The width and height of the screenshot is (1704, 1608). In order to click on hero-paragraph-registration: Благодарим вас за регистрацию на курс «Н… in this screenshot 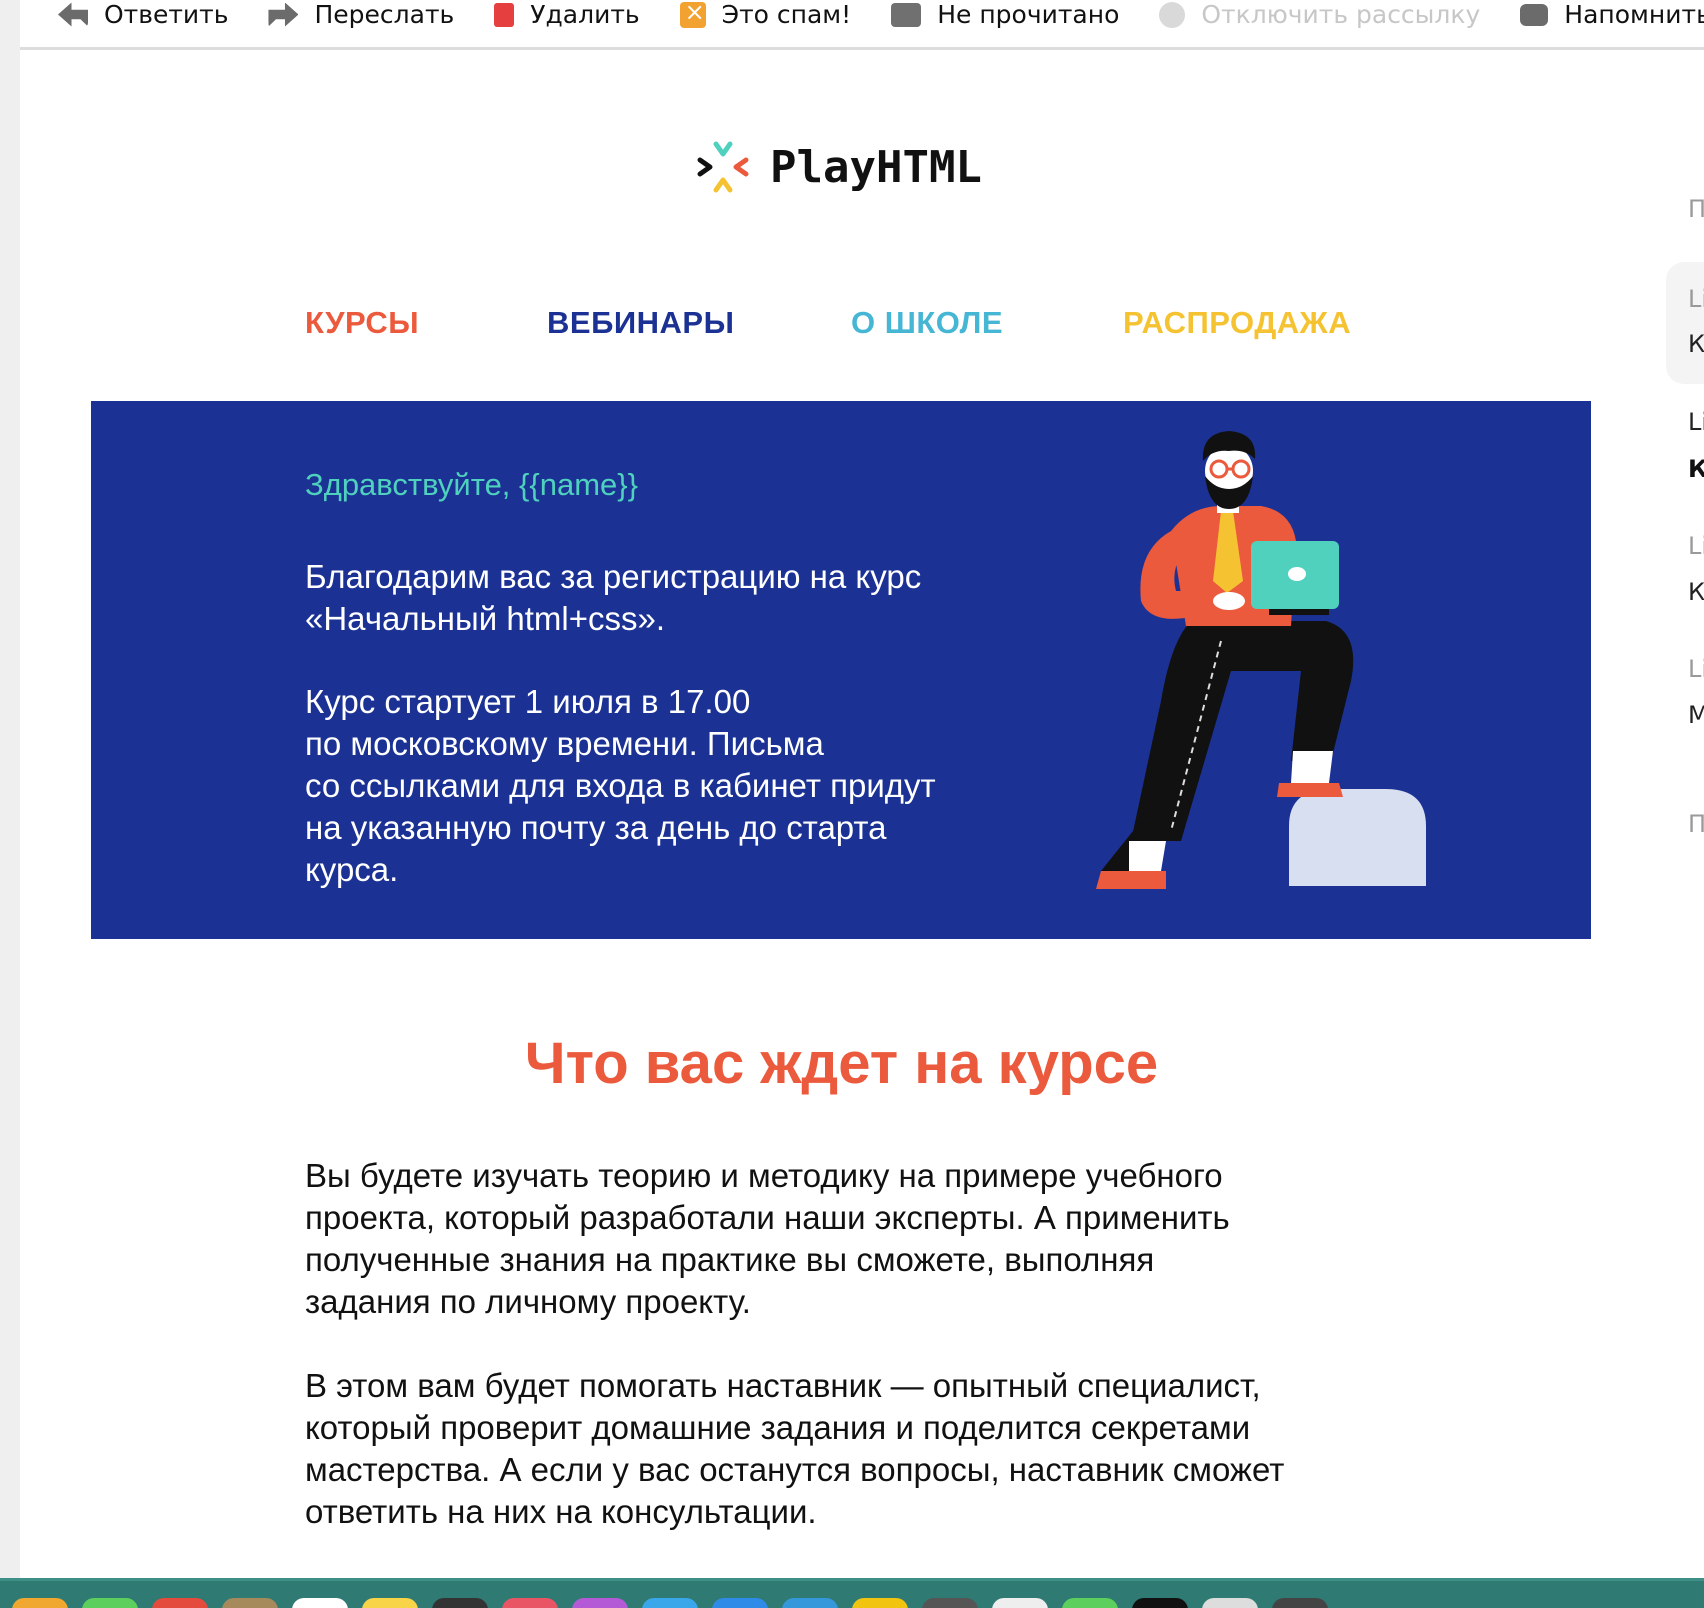, I will do `click(613, 597)`.